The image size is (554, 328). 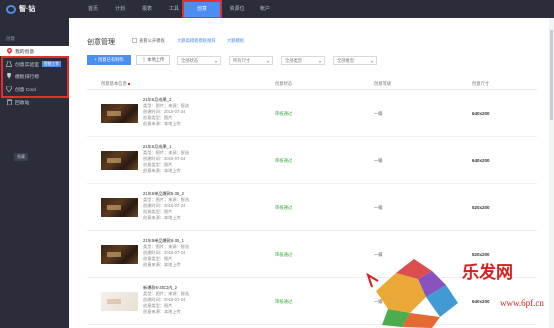 I want to click on sidebar-section-title: 创意, so click(x=10, y=38).